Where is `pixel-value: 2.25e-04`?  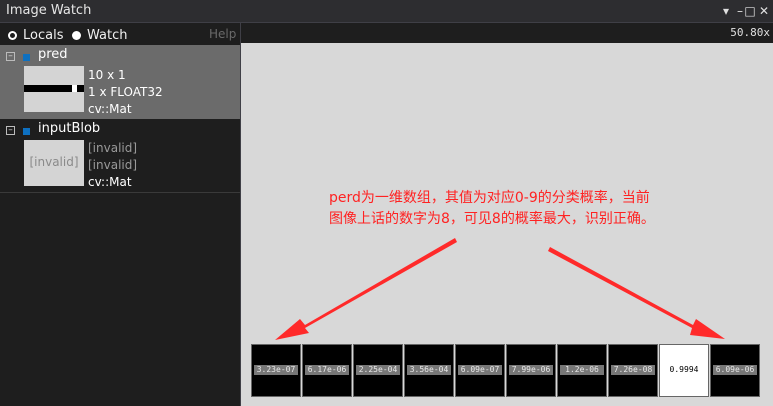 pixel-value: 2.25e-04 is located at coordinates (378, 370).